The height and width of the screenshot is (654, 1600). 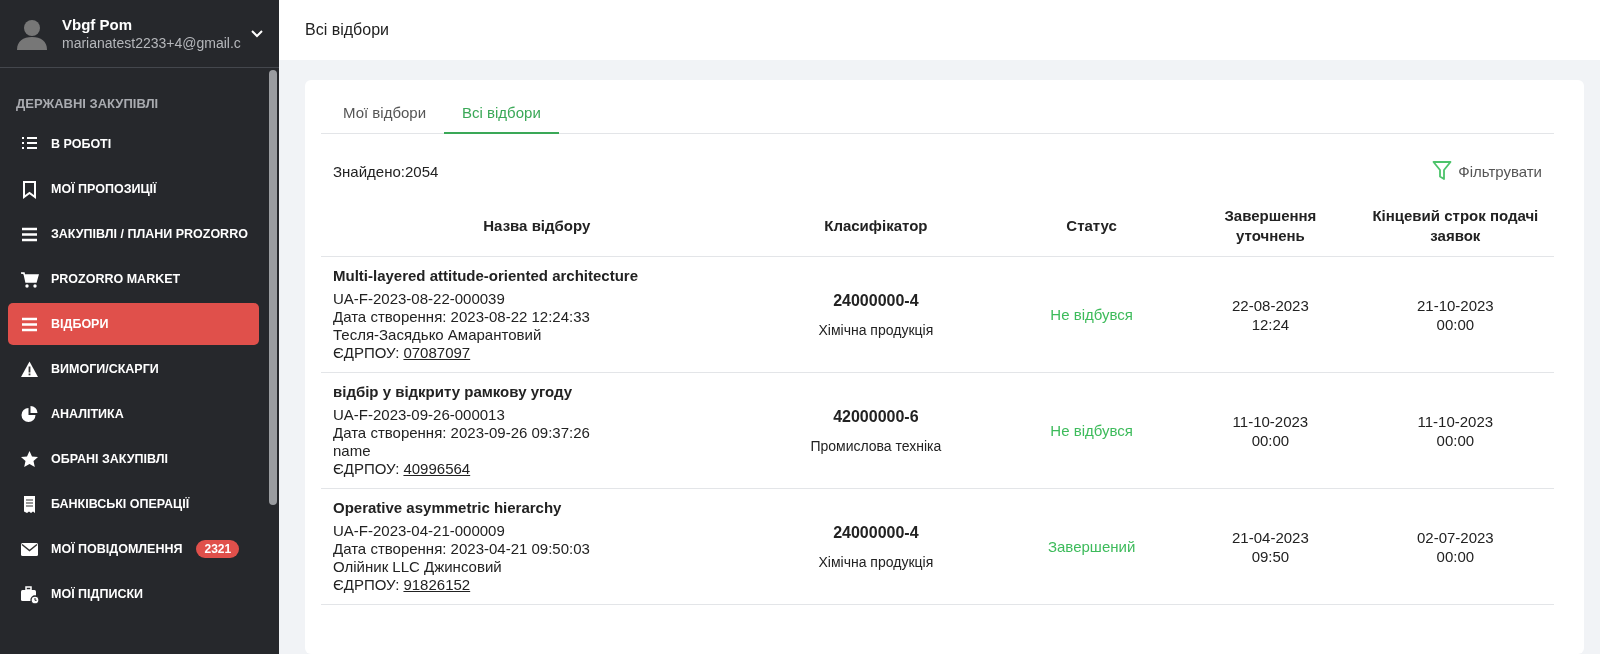 I want to click on selection-id: UA-F-2023-09-26-000013, so click(x=419, y=415).